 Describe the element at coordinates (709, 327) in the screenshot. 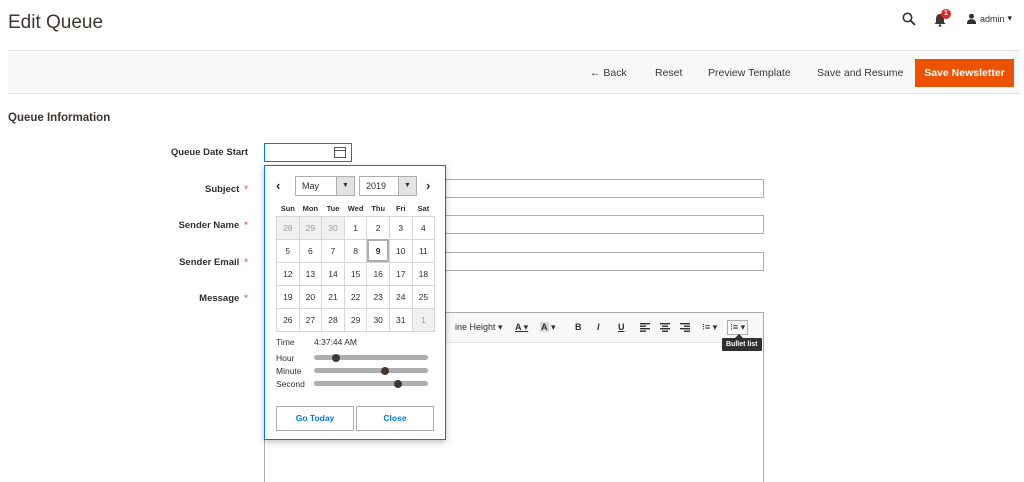

I see `numbered-list-icon: ⁝≡ ▾` at that location.